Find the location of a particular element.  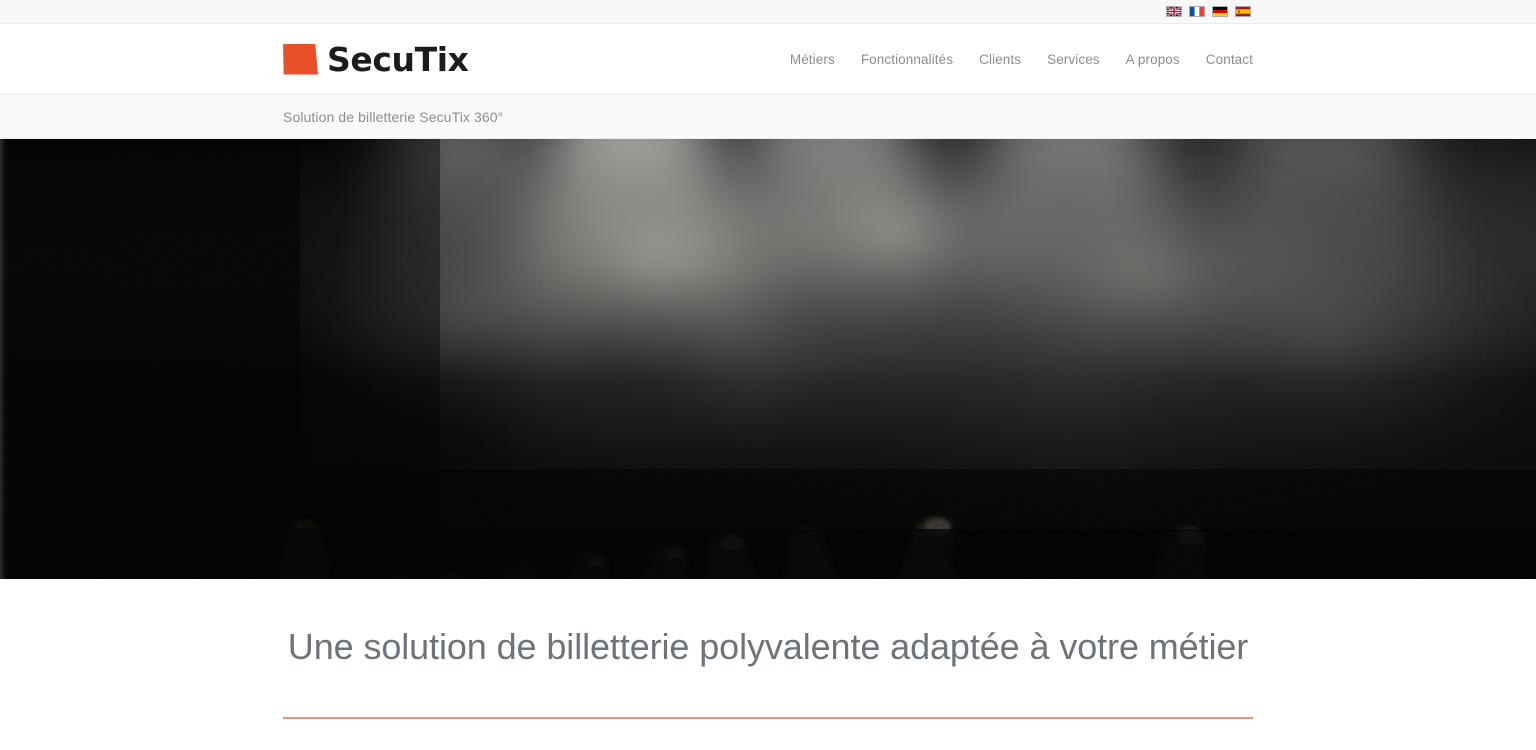

secutix-logo-mark-icon is located at coordinates (300, 59).